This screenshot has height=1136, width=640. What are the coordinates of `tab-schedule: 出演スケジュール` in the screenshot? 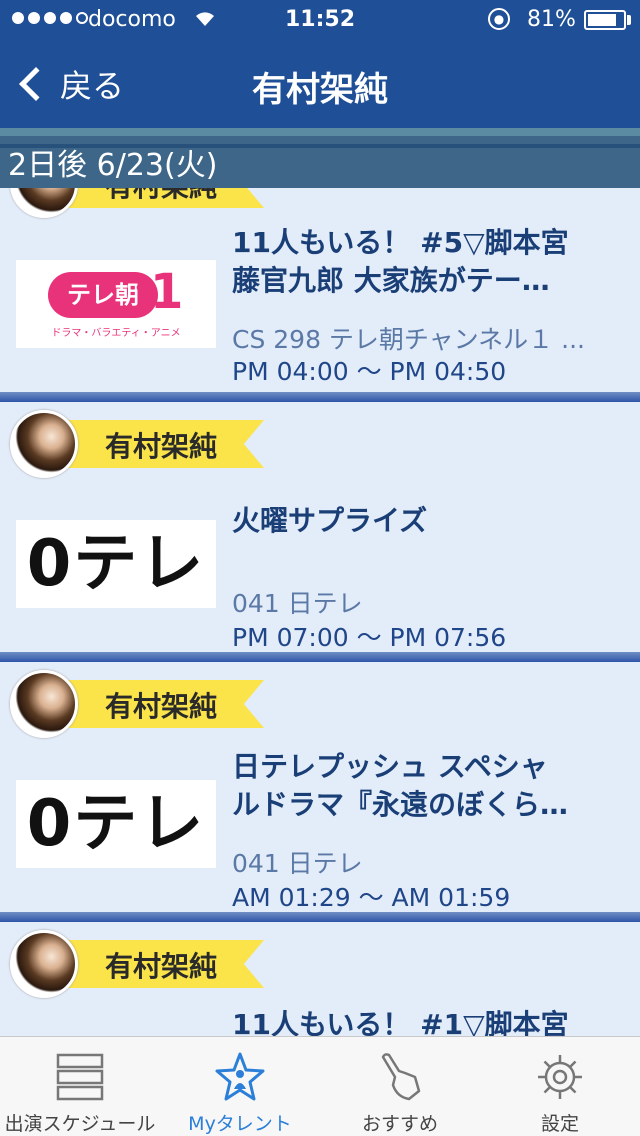 It's located at (80, 1086).